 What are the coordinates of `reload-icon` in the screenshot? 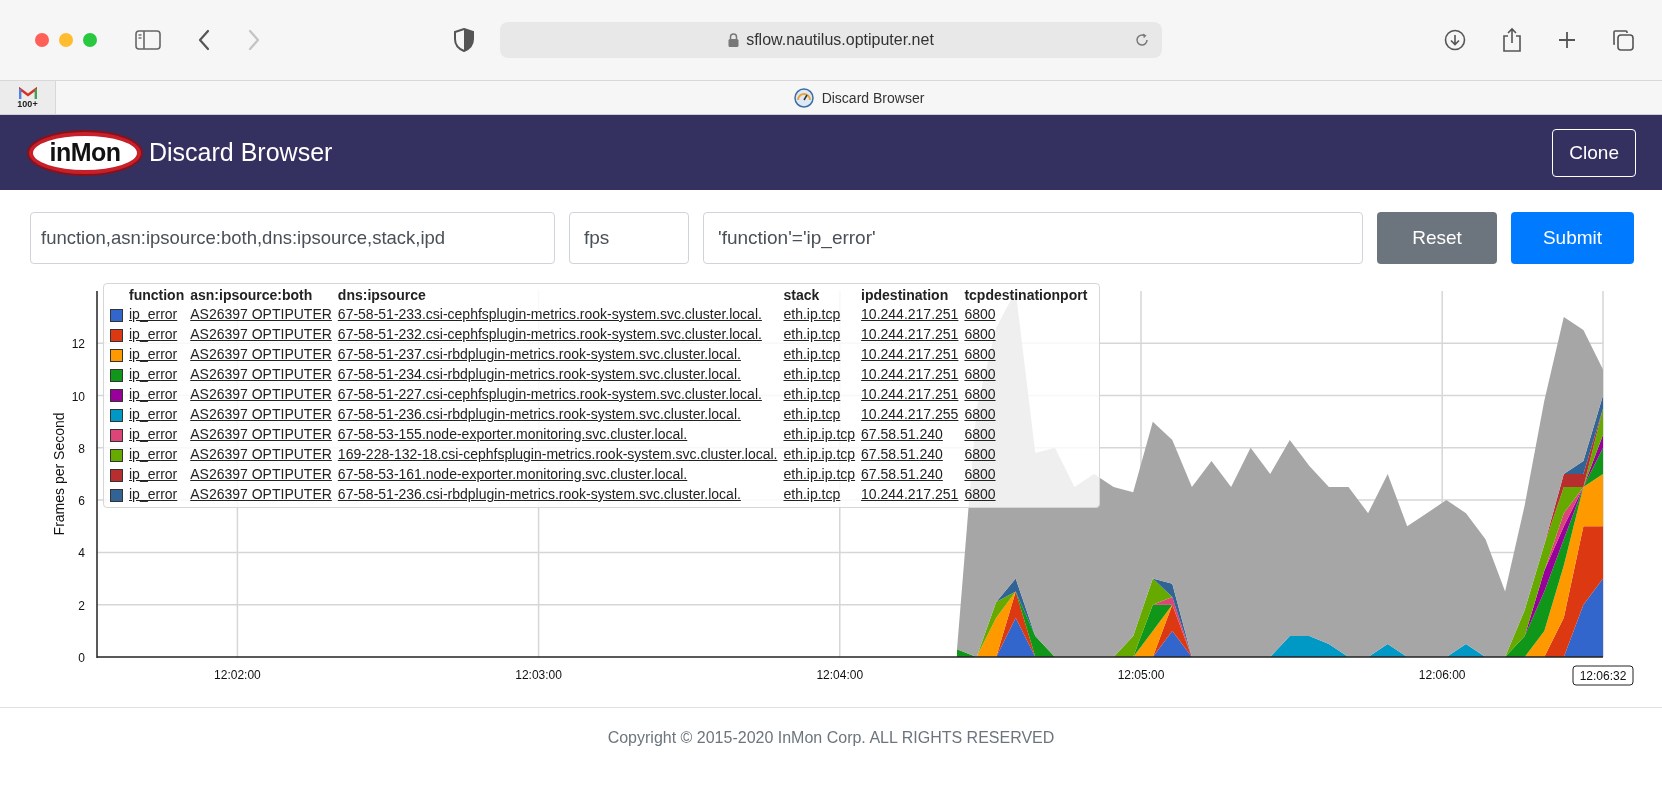 It's located at (1142, 40).